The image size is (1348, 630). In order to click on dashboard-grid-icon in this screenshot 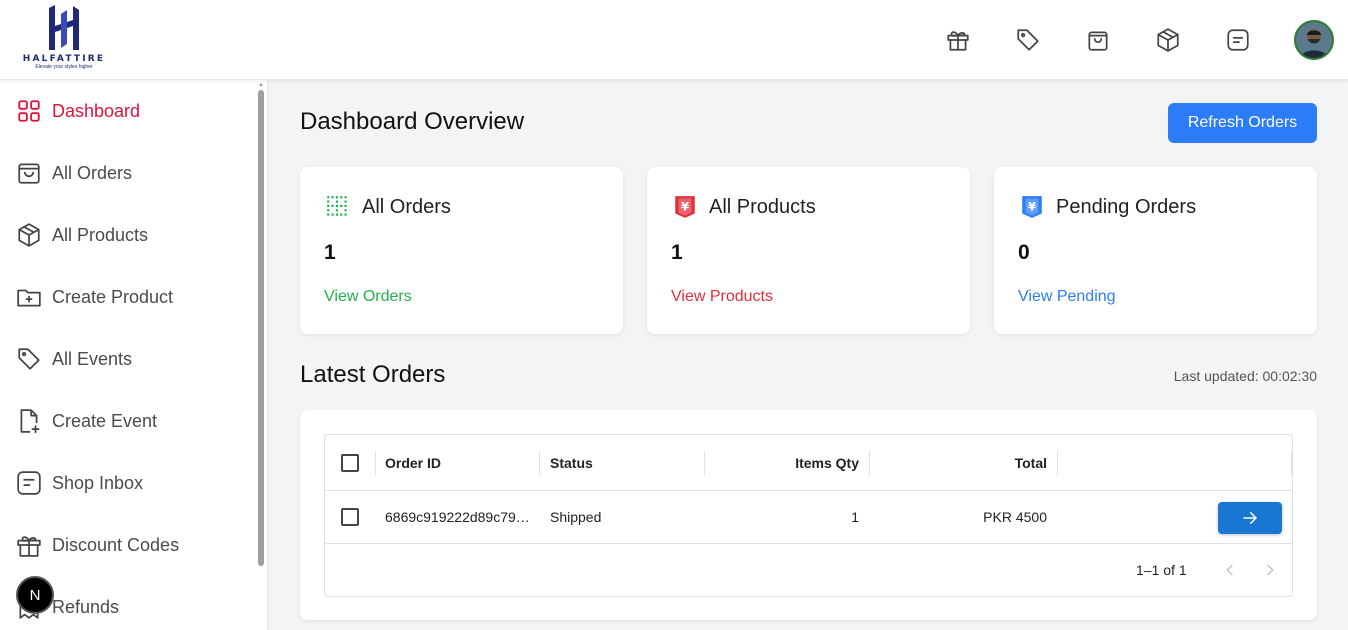, I will do `click(29, 111)`.